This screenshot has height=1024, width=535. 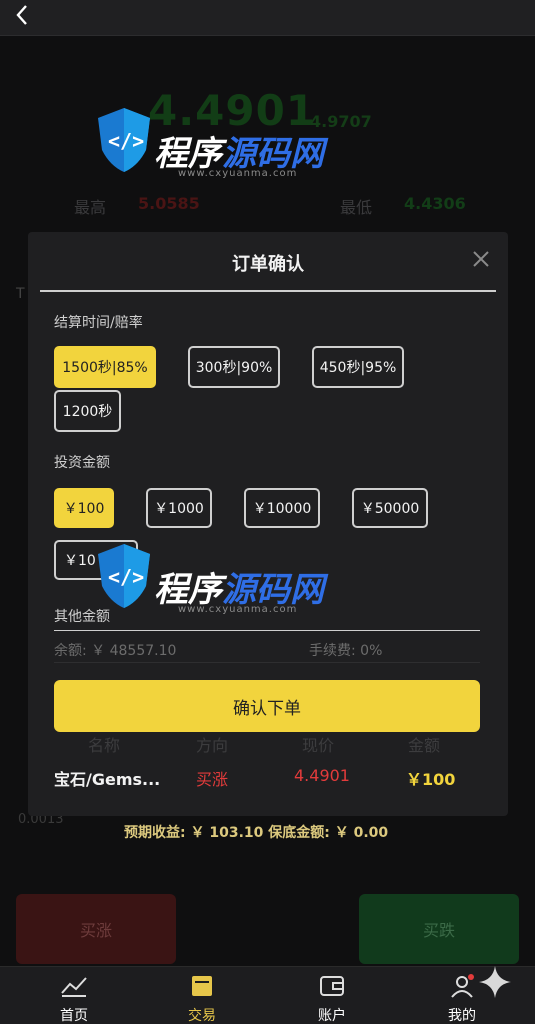 I want to click on trade-icon, so click(x=202, y=986).